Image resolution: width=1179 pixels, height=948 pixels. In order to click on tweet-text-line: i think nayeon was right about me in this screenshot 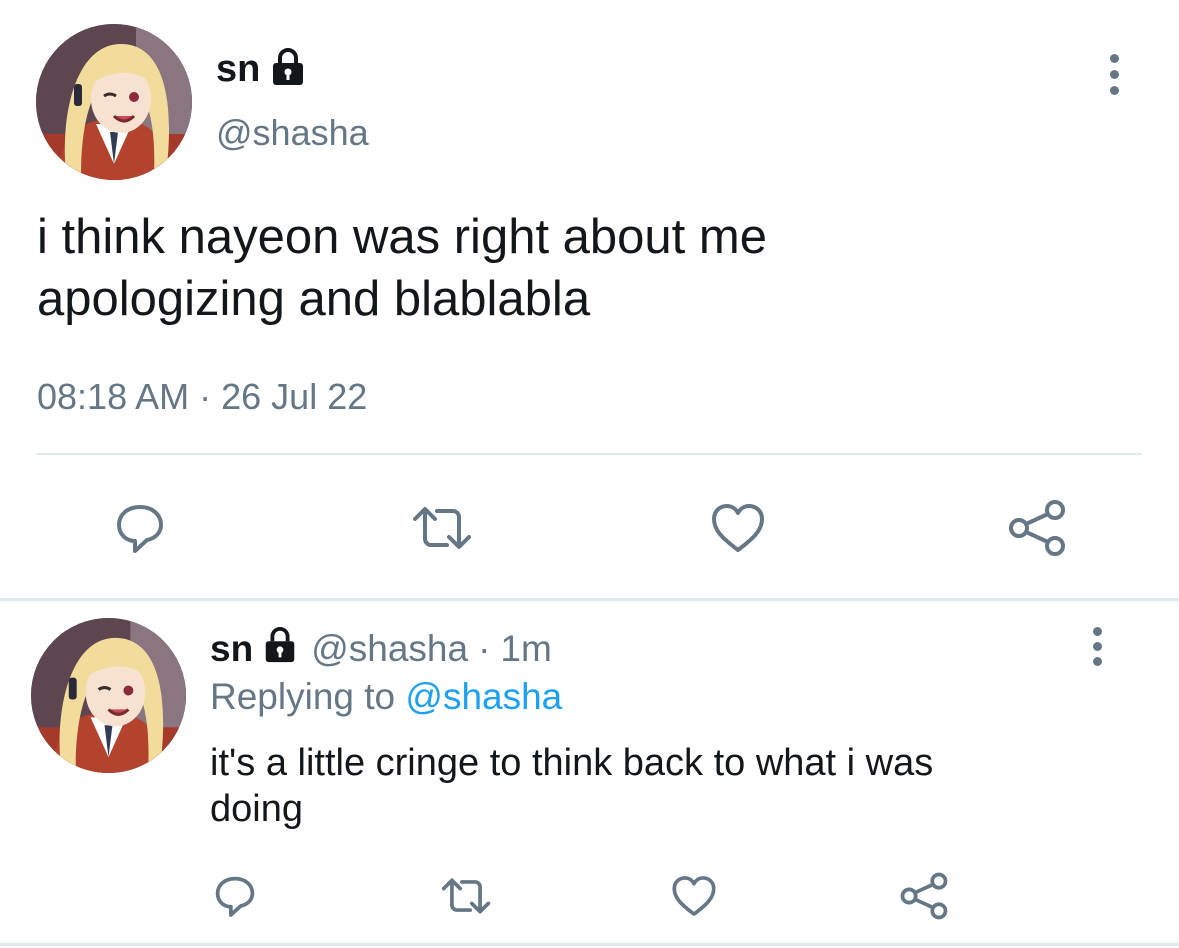, I will do `click(402, 237)`.